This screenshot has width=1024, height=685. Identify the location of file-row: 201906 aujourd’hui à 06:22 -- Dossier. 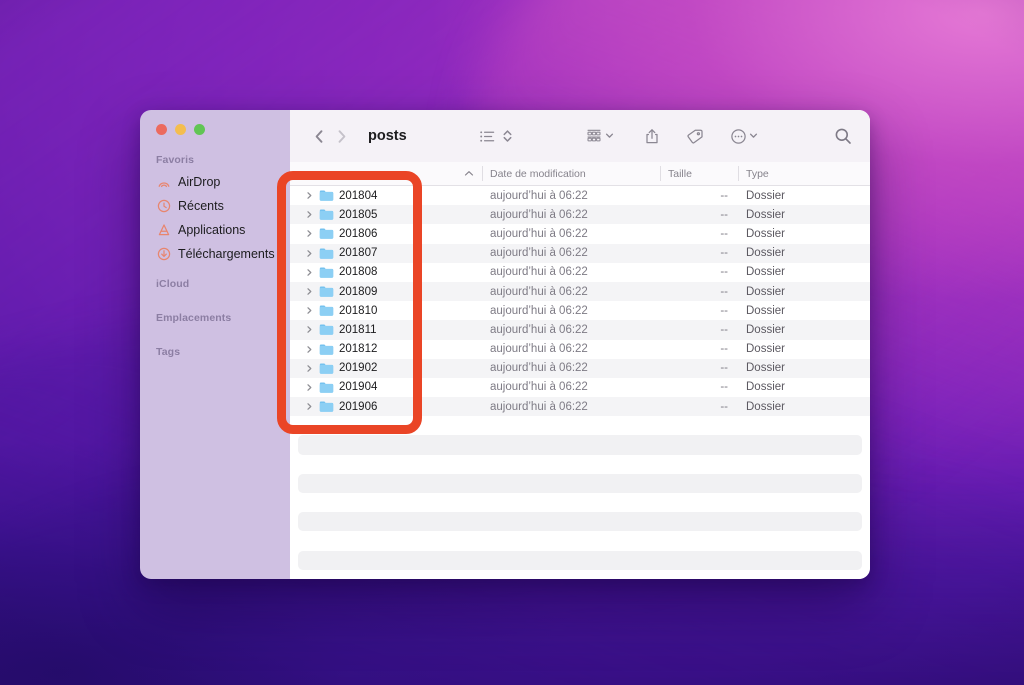
(580, 407).